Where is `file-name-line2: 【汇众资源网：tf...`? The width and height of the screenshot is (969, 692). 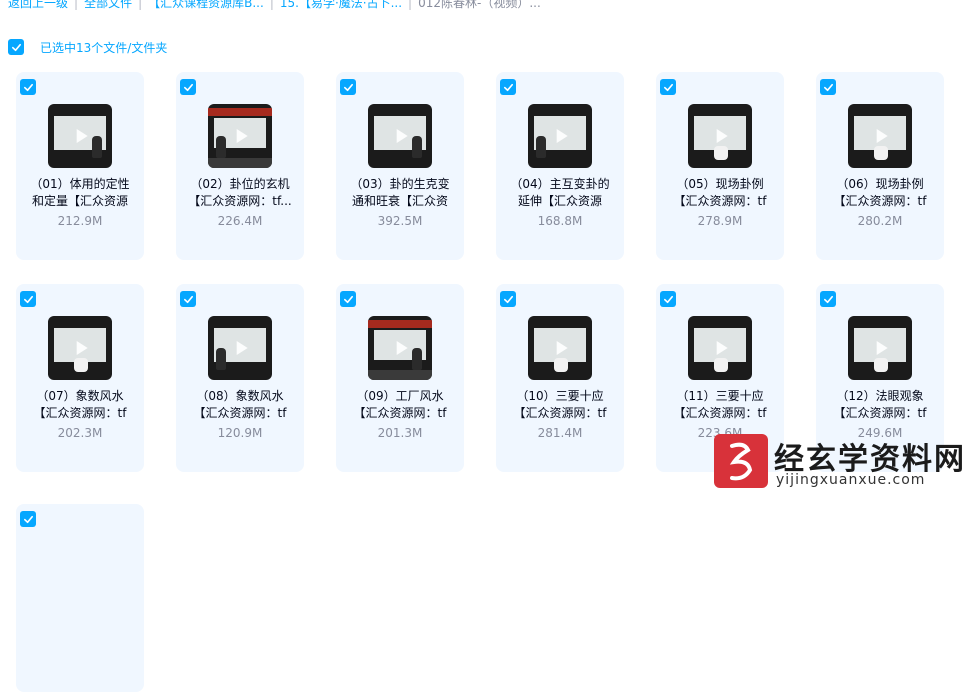
file-name-line2: 【汇众资源网：tf... is located at coordinates (240, 201).